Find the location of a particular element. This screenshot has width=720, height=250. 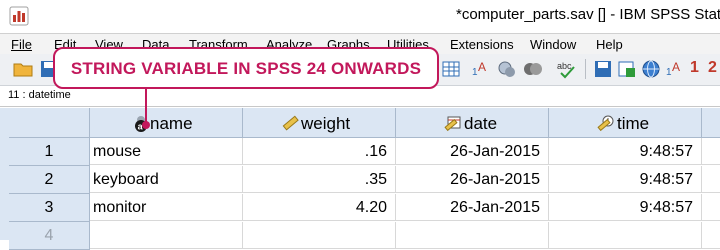

callout-text: STRING VARIABLE IN SPSS 24 ONWARDS is located at coordinates (246, 68).